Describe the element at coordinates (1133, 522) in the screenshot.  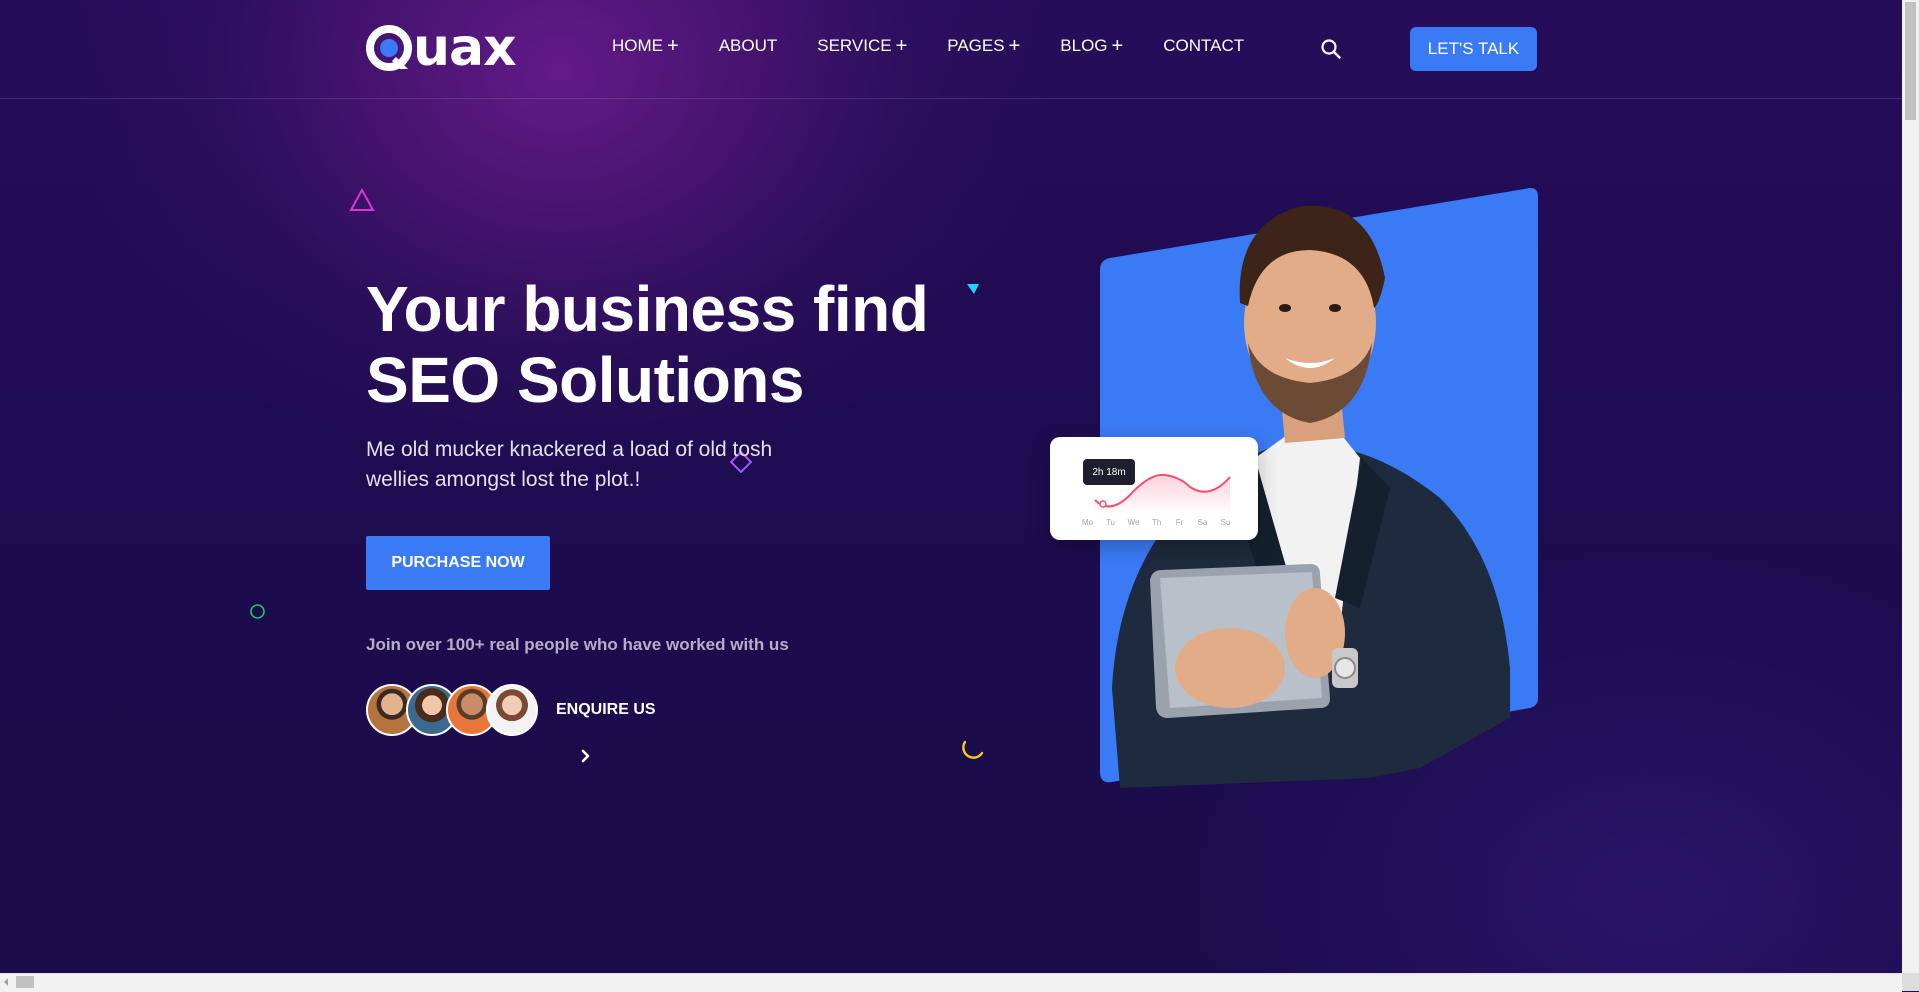
I see `day-label: We` at that location.